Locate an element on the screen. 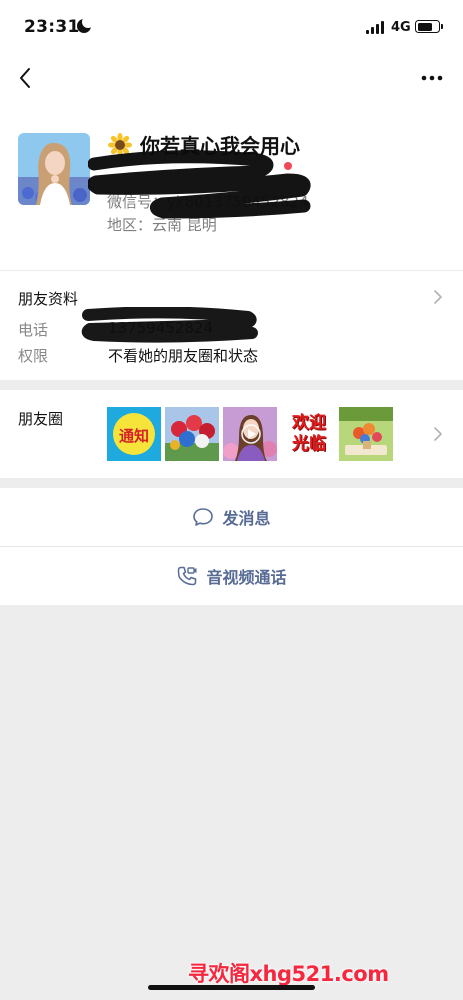  phone-value: 13759452824 is located at coordinates (160, 328).